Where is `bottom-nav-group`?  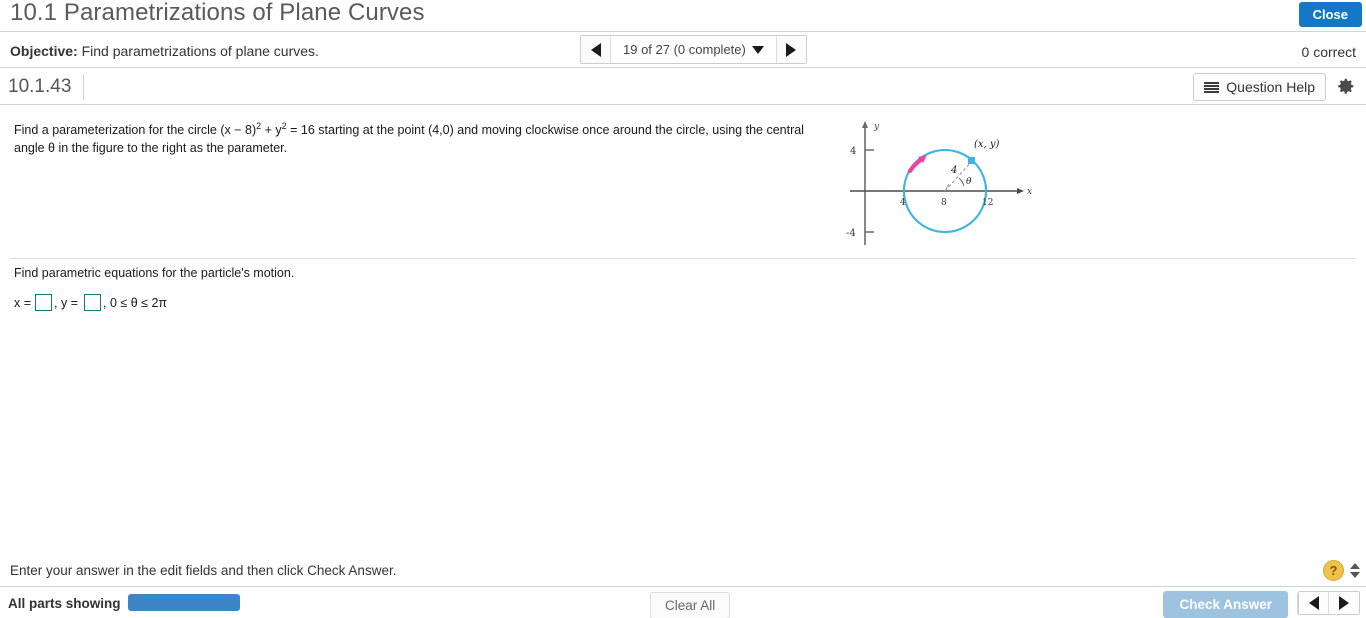
bottom-nav-group is located at coordinates (1329, 603).